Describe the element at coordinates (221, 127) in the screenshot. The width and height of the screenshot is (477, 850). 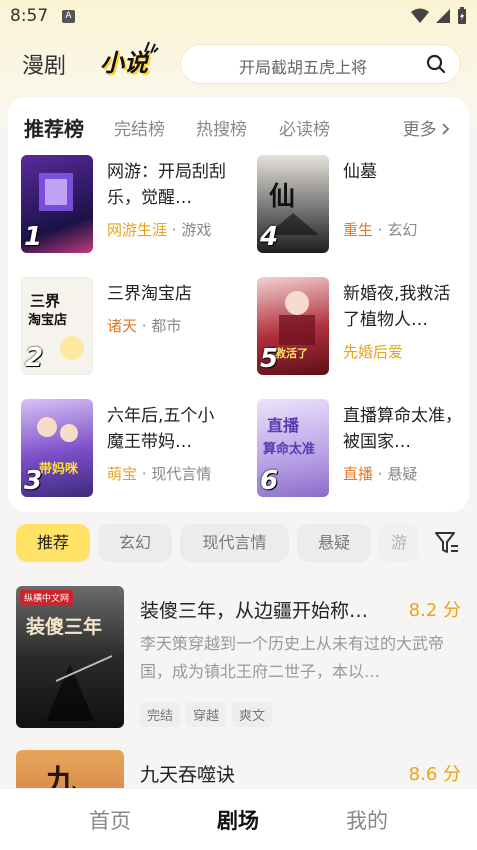
I see `tab-hot-rank: 热搜榜` at that location.